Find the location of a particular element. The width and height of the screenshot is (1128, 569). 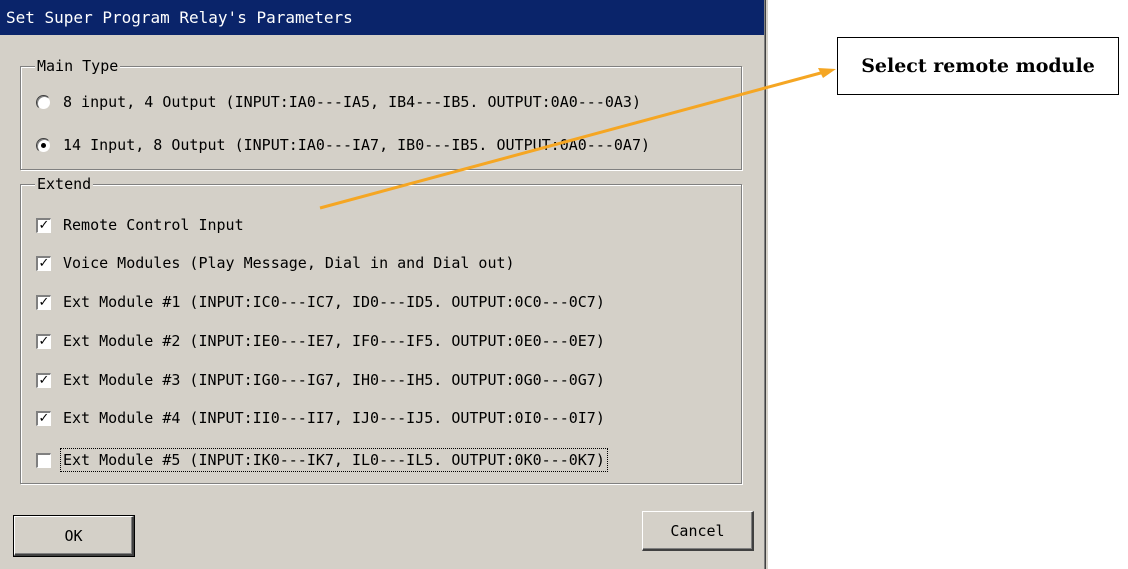

callout-box: Select remote module is located at coordinates (978, 66).